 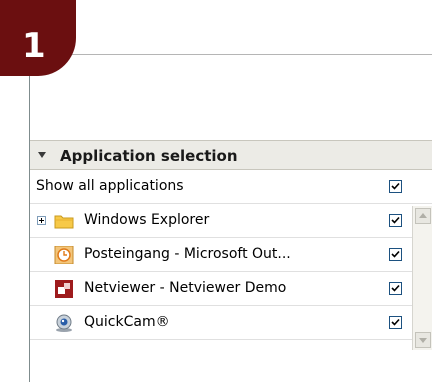 I want to click on folder-icon, so click(x=64, y=222).